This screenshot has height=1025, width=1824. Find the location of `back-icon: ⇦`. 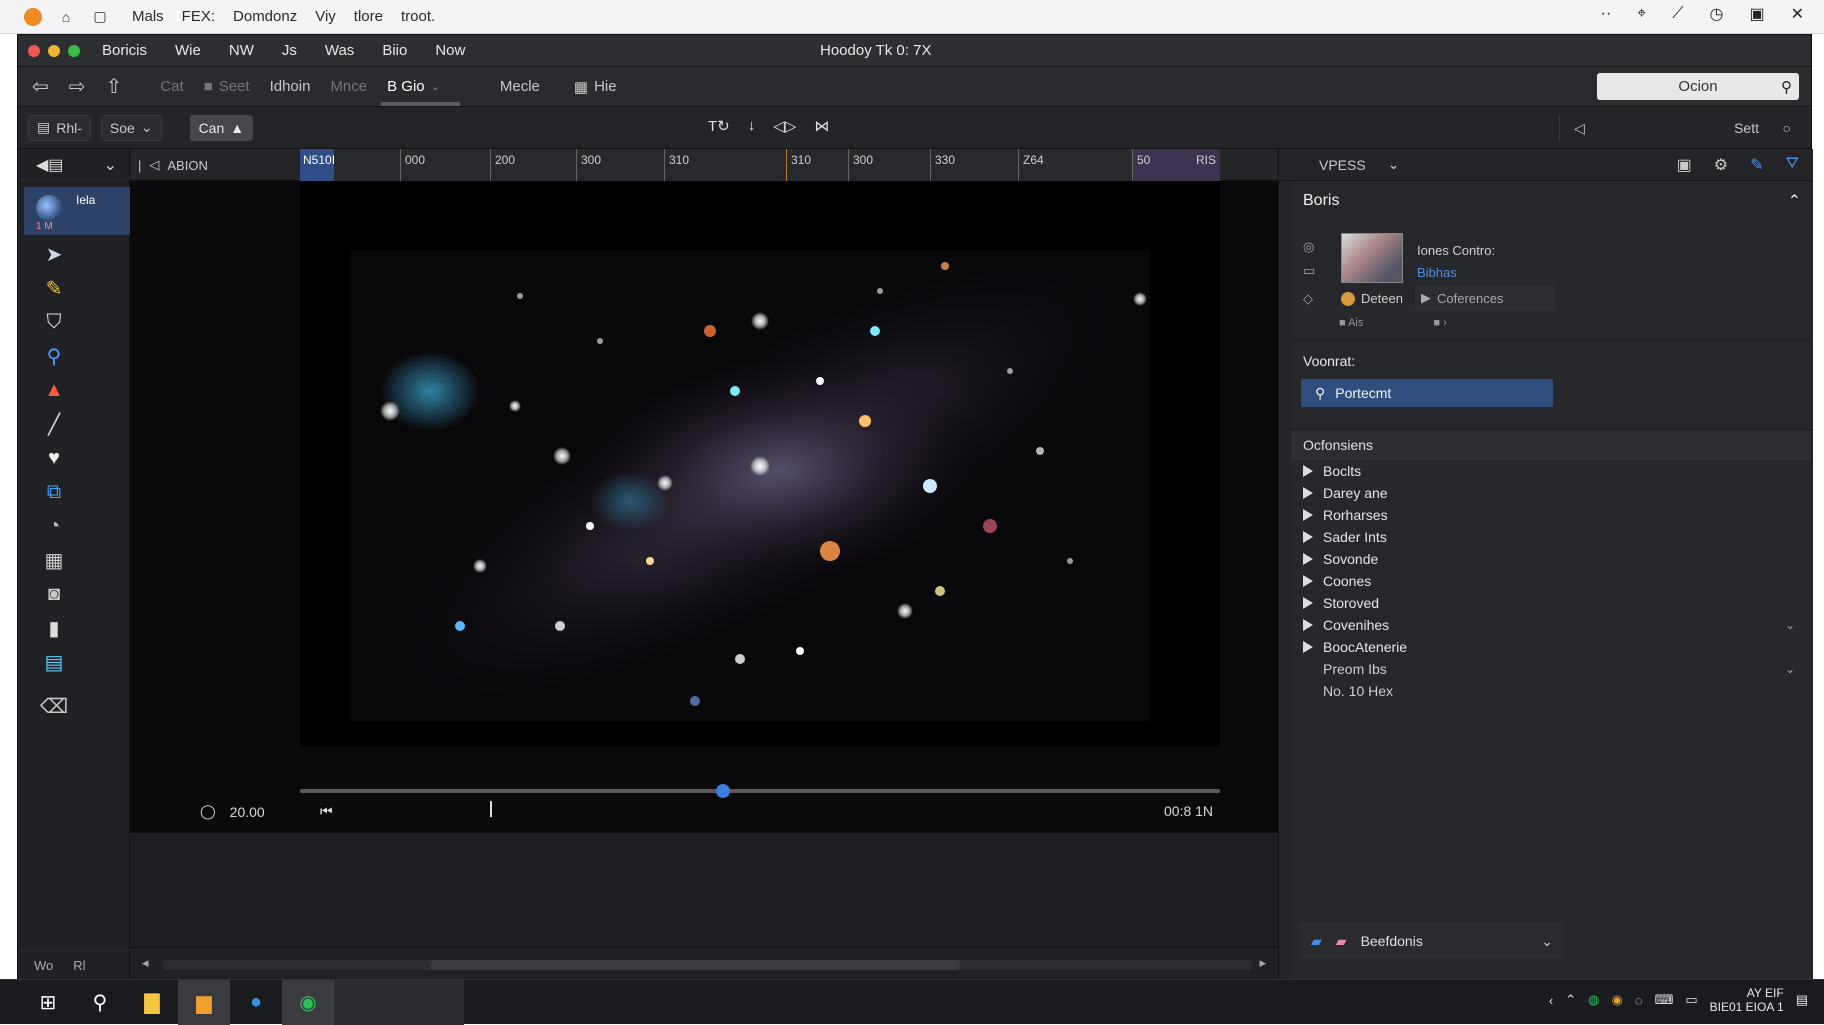

back-icon: ⇦ is located at coordinates (40, 86).